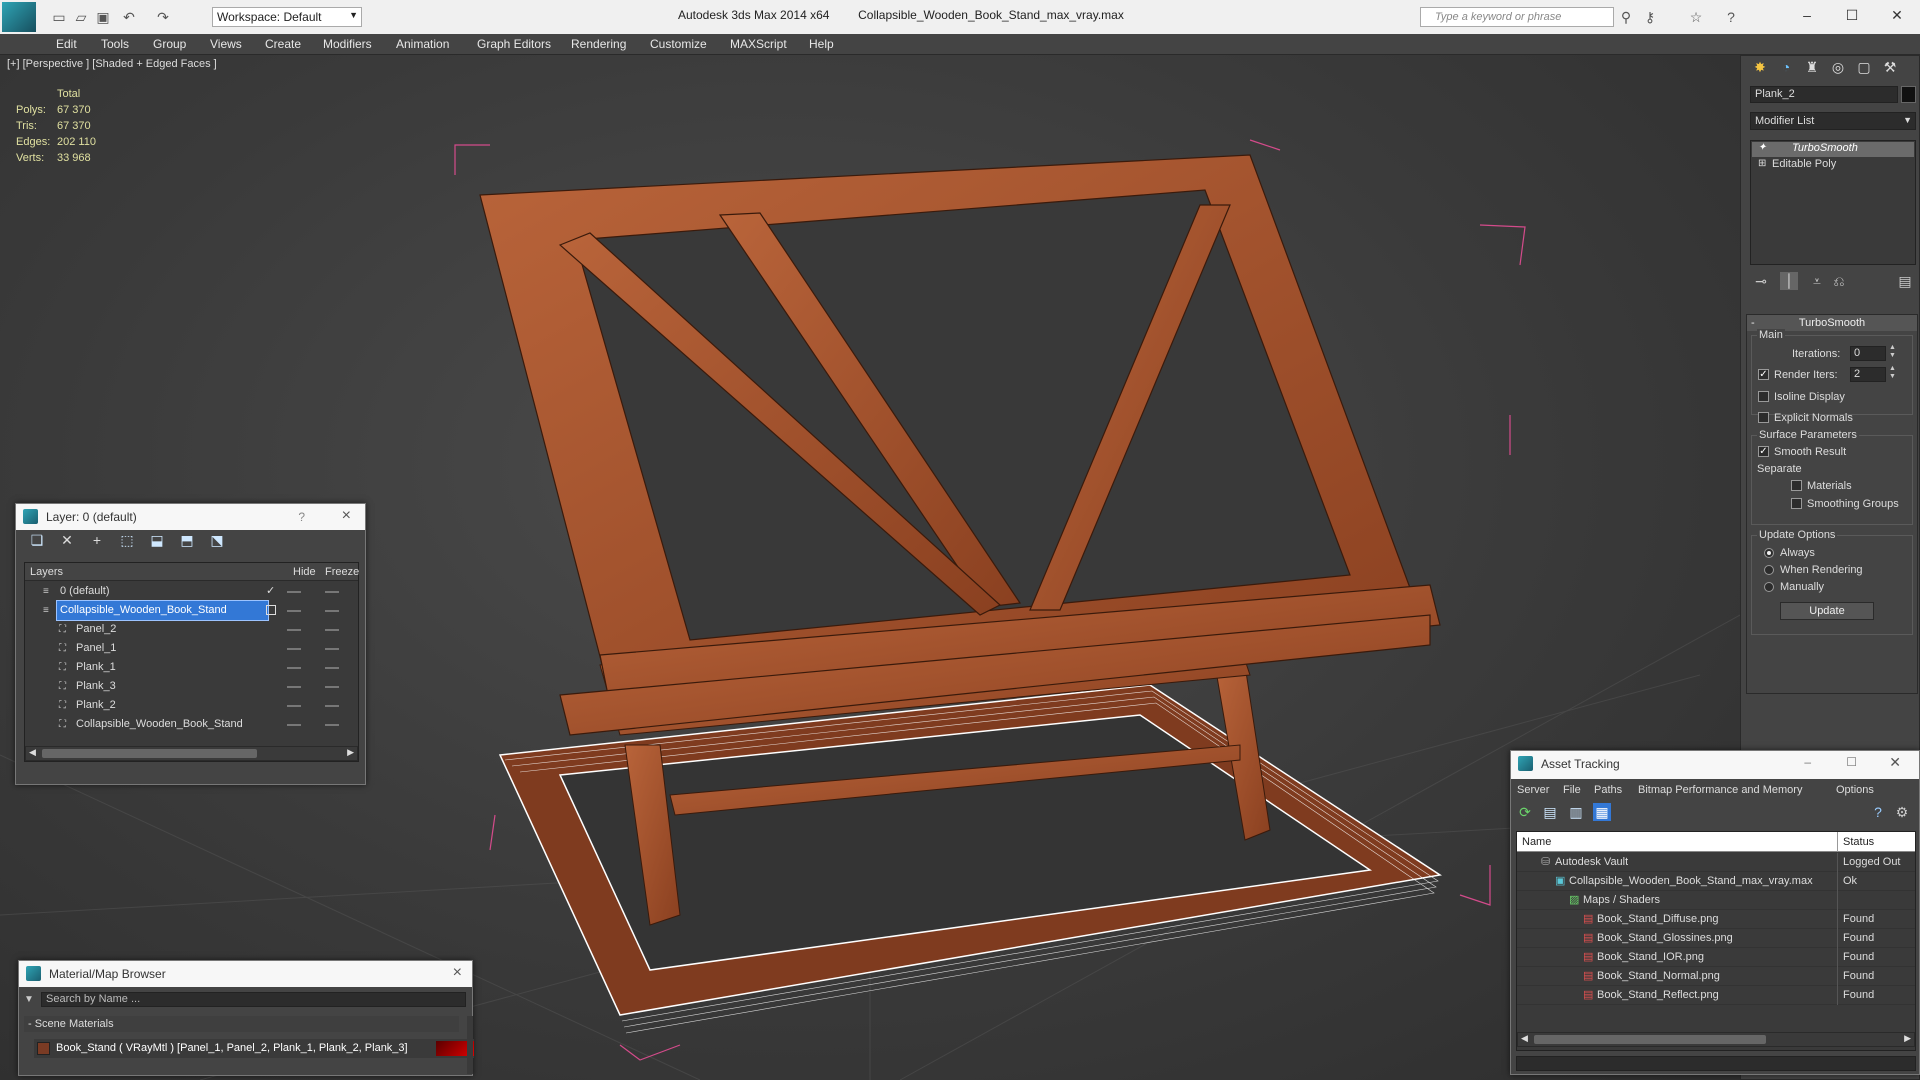 Image resolution: width=1920 pixels, height=1080 pixels. I want to click on menu-rendering: Rendering, so click(598, 44).